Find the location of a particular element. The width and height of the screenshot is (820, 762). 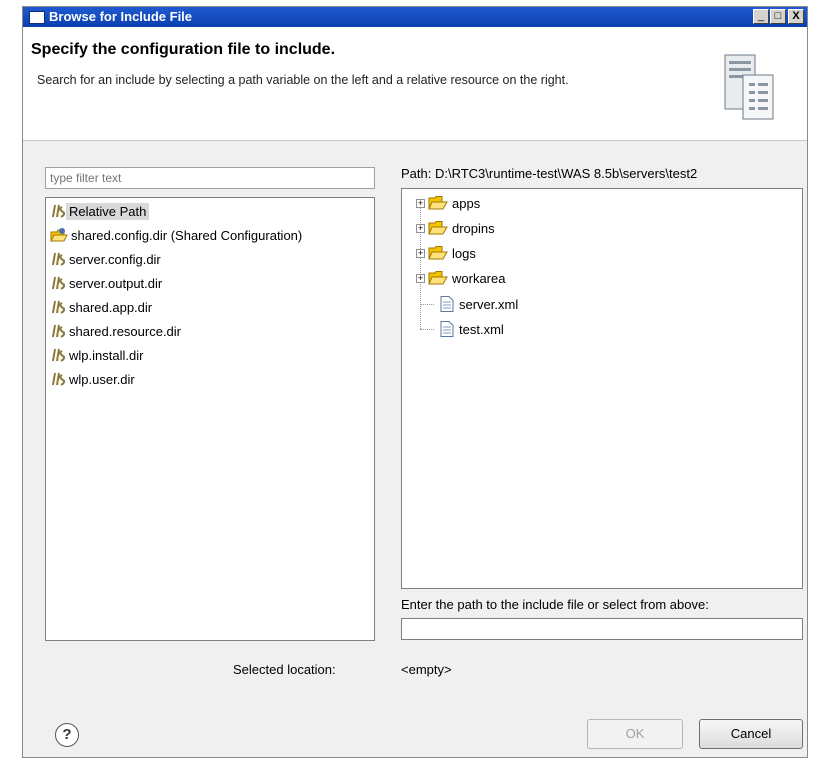

tree-item-label: workarea is located at coordinates (479, 278).